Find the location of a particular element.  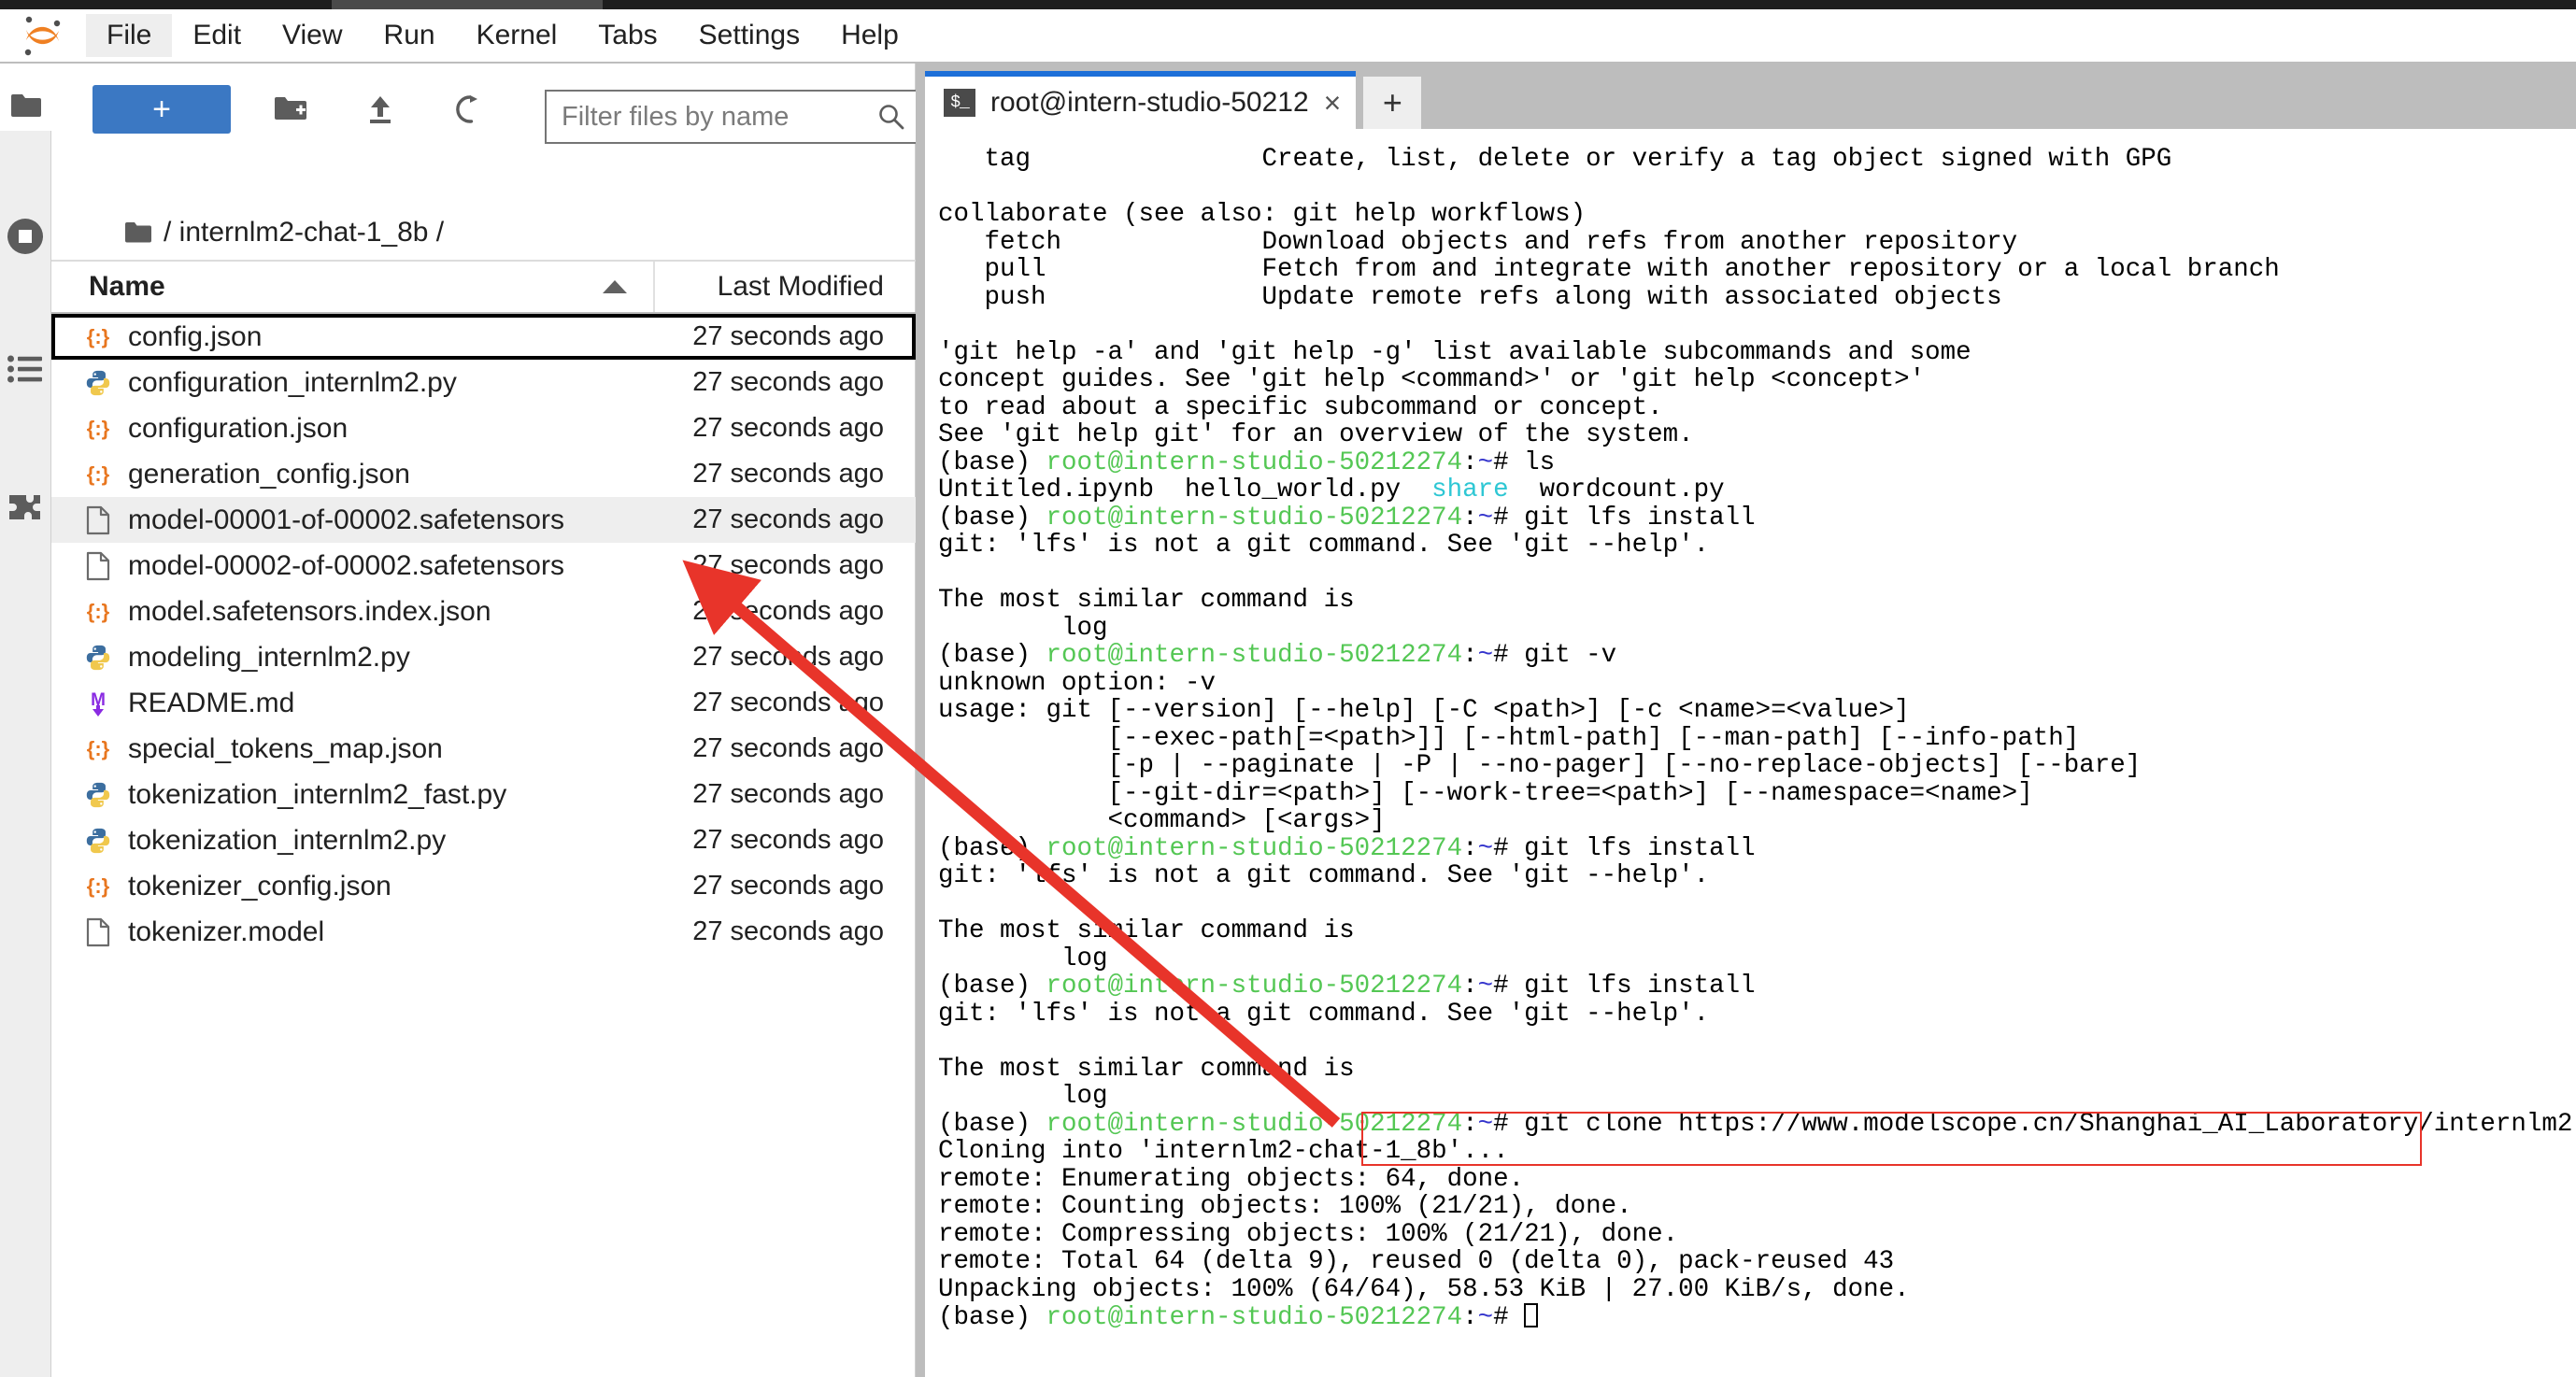

menu-item-list: File Edit View Run Kernel Tabs Settings Help is located at coordinates (502, 35).